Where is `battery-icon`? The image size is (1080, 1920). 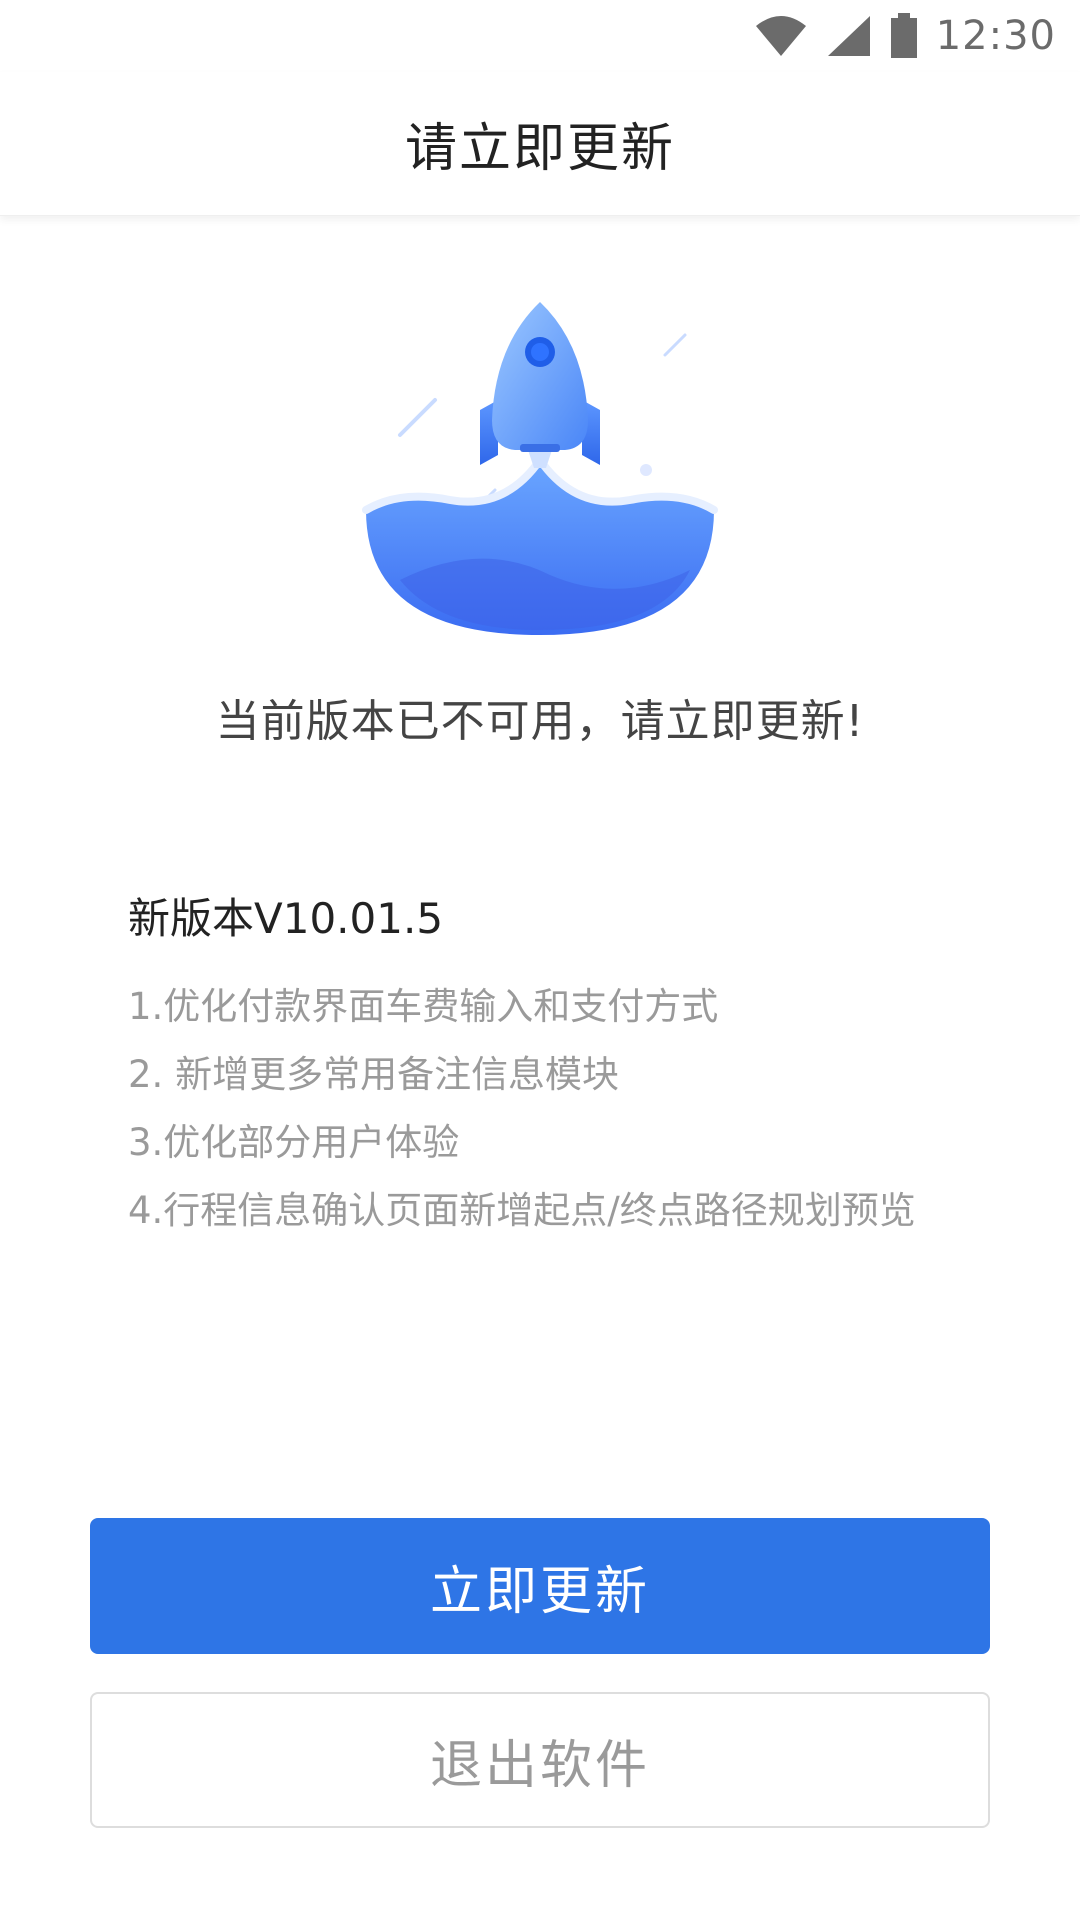 battery-icon is located at coordinates (903, 35).